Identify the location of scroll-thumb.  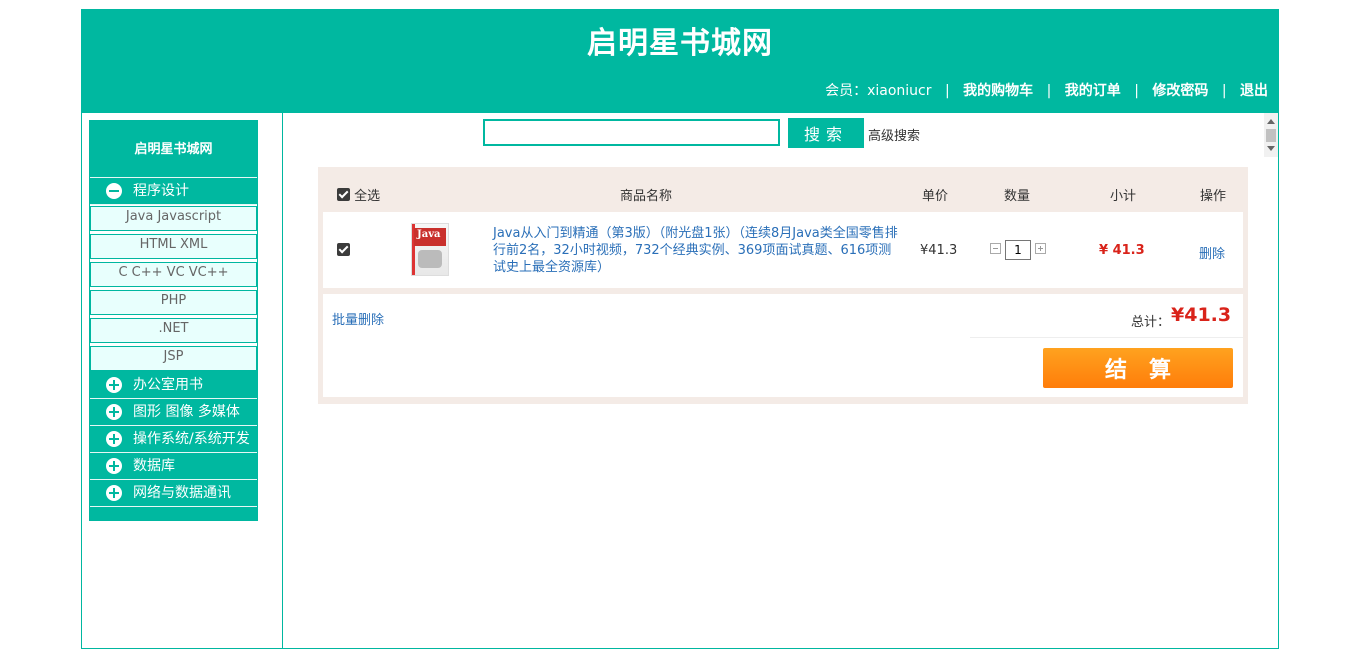
(1271, 135).